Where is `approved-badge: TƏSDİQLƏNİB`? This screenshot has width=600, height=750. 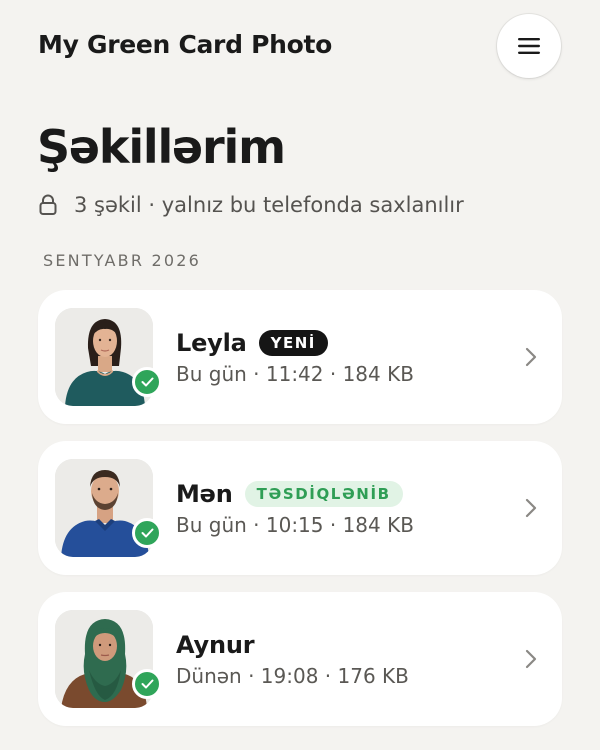 approved-badge: TƏSDİQLƏNİB is located at coordinates (323, 494).